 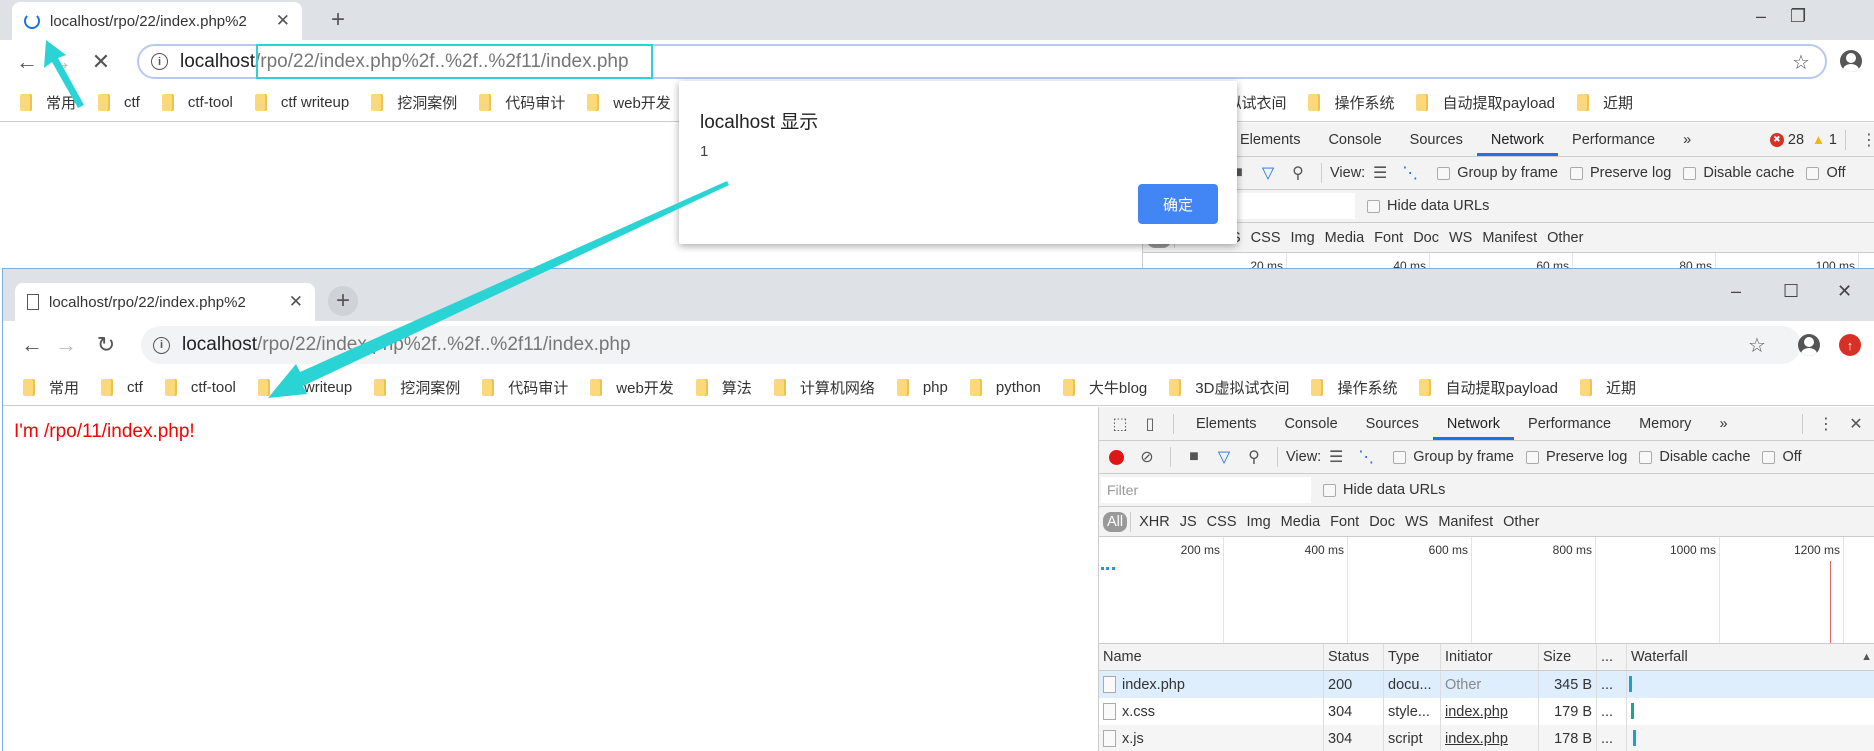 What do you see at coordinates (1723, 423) in the screenshot?
I see `more-tabs-icon: »` at bounding box center [1723, 423].